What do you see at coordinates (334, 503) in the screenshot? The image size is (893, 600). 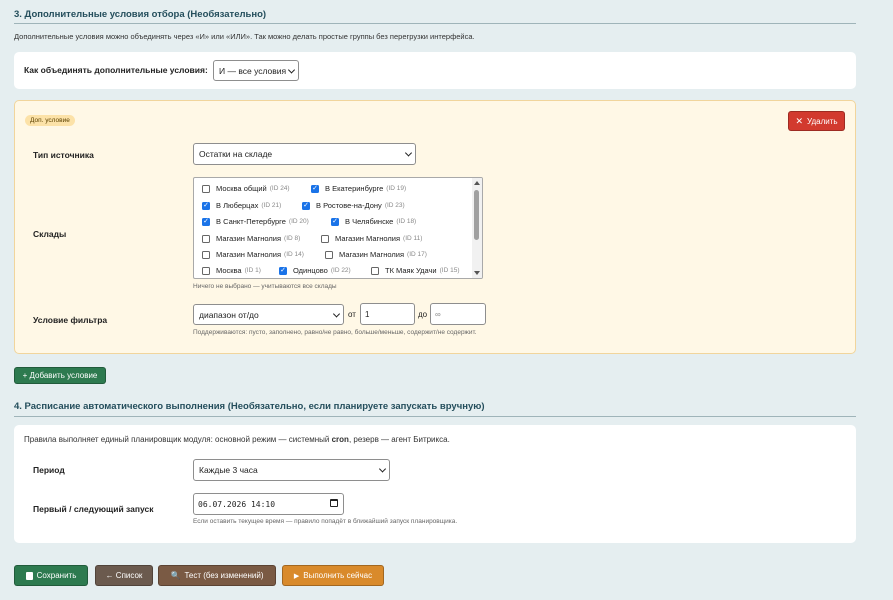 I see `calendar-icon` at bounding box center [334, 503].